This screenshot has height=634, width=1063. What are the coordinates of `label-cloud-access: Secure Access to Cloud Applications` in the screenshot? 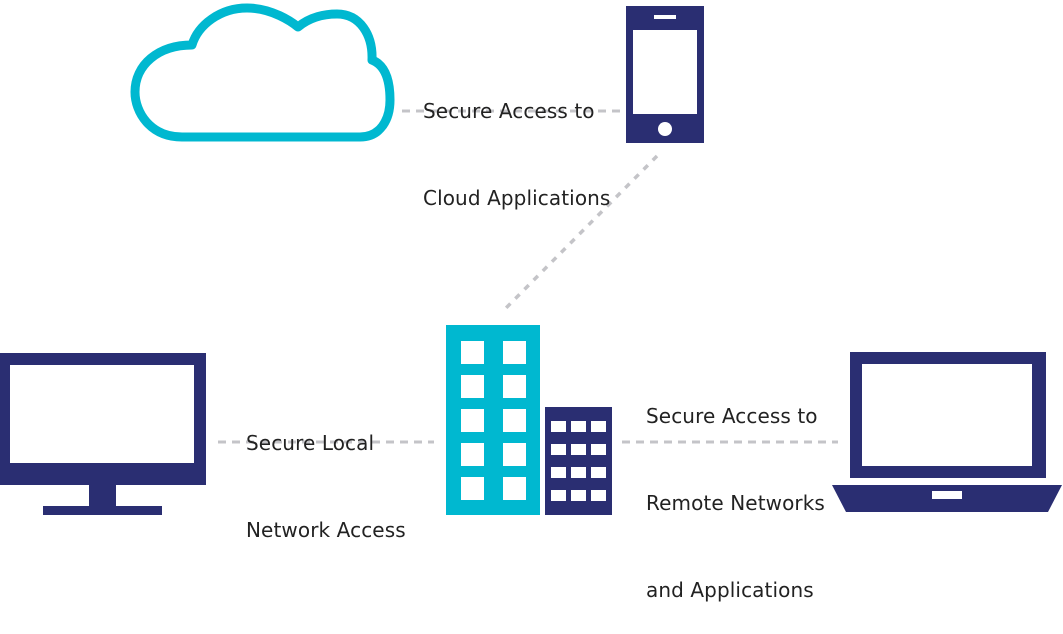 It's located at (516, 140).